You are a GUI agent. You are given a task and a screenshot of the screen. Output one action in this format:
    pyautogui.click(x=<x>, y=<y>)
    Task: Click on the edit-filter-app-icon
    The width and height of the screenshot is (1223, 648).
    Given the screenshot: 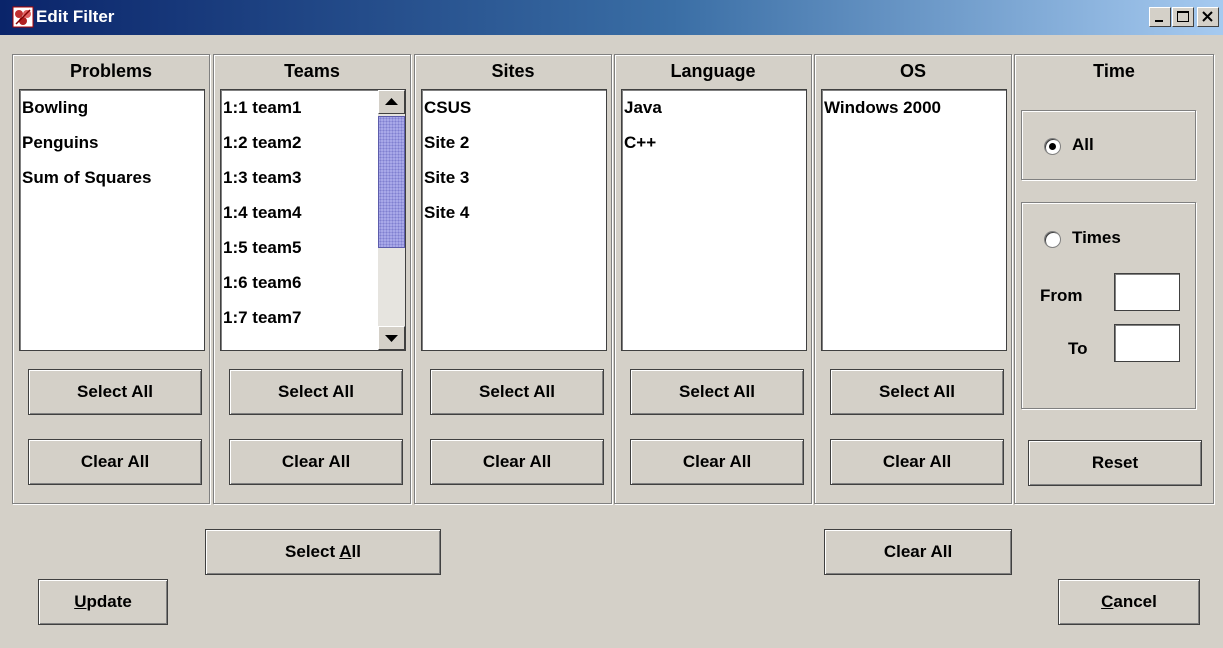 What is the action you would take?
    pyautogui.click(x=23, y=17)
    